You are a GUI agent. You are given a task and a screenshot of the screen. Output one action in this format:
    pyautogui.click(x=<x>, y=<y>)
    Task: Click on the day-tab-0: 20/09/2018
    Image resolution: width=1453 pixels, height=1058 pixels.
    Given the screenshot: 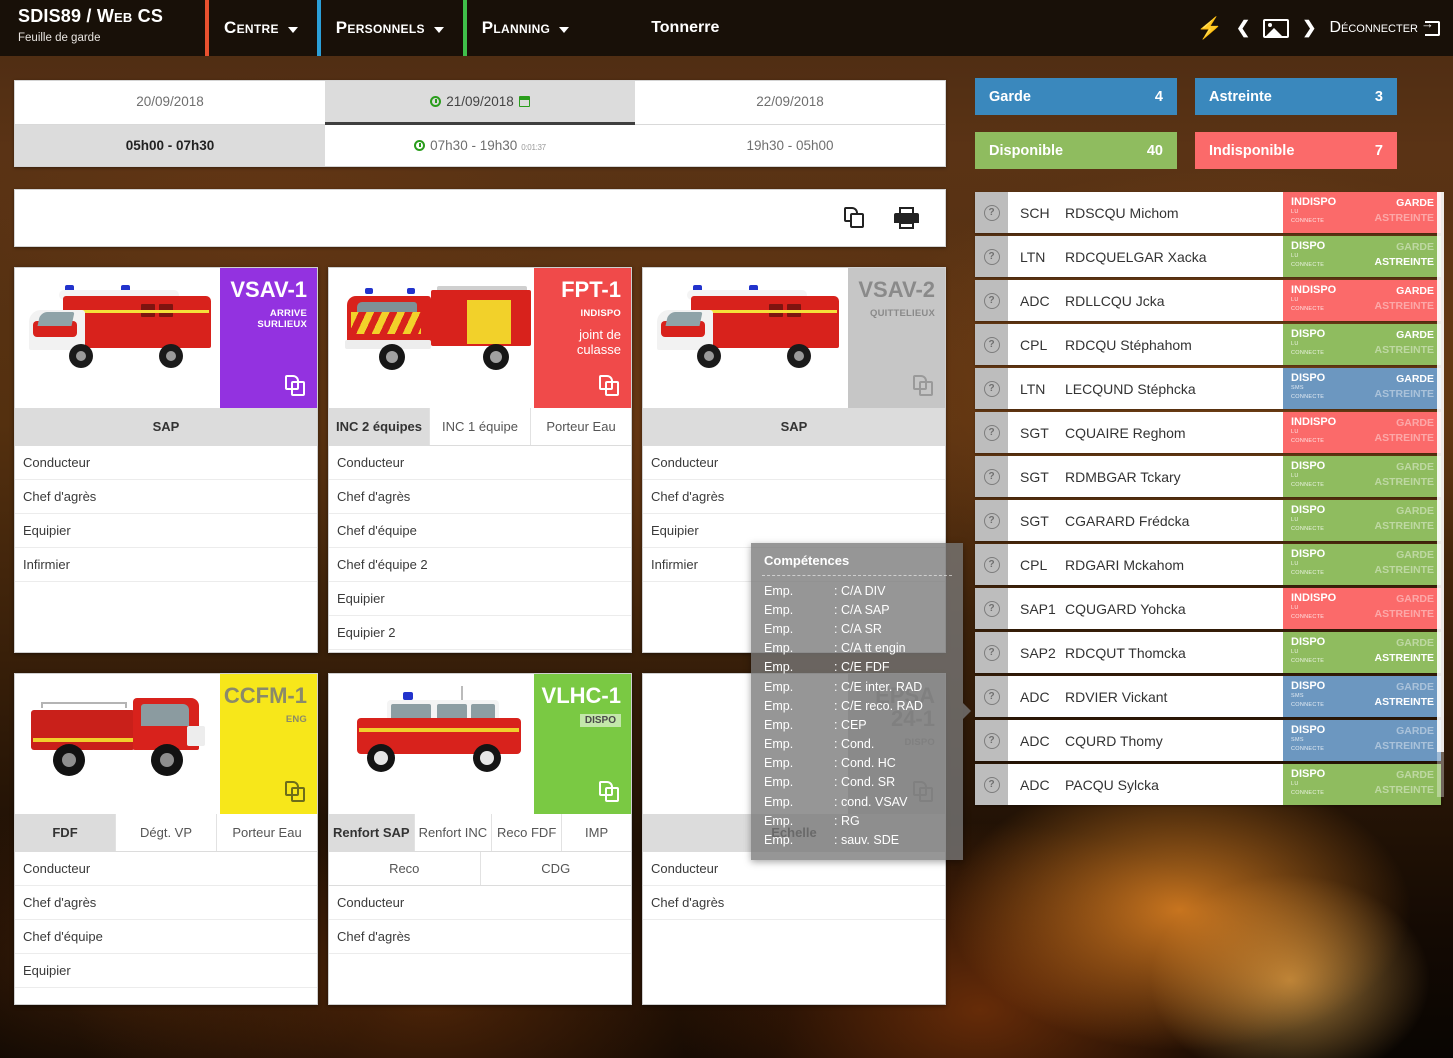 What is the action you would take?
    pyautogui.click(x=170, y=103)
    